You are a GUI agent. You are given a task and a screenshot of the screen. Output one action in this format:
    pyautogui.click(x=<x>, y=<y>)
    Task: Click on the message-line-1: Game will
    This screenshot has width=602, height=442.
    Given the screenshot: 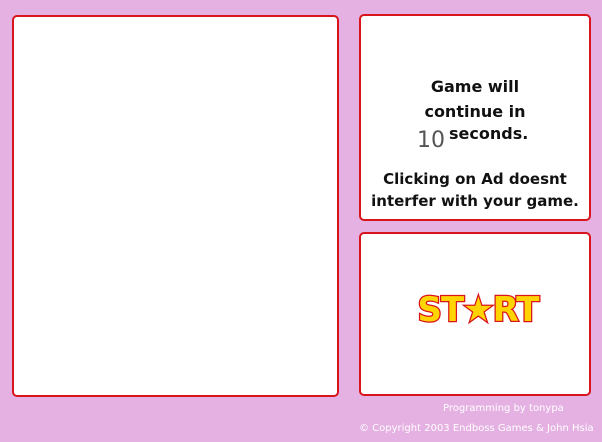 What is the action you would take?
    pyautogui.click(x=475, y=86)
    